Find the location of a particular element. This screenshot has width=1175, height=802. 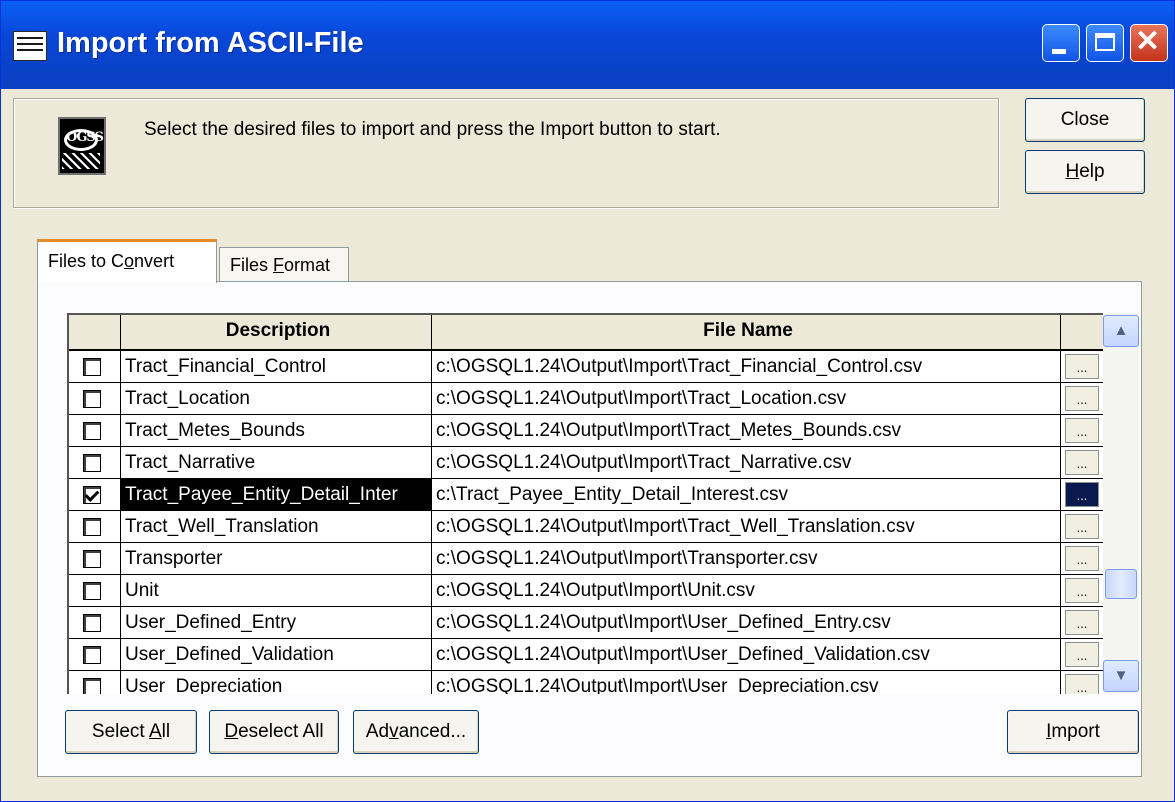

vertical-scrollbar: ▲ ▼ is located at coordinates (1121, 503).